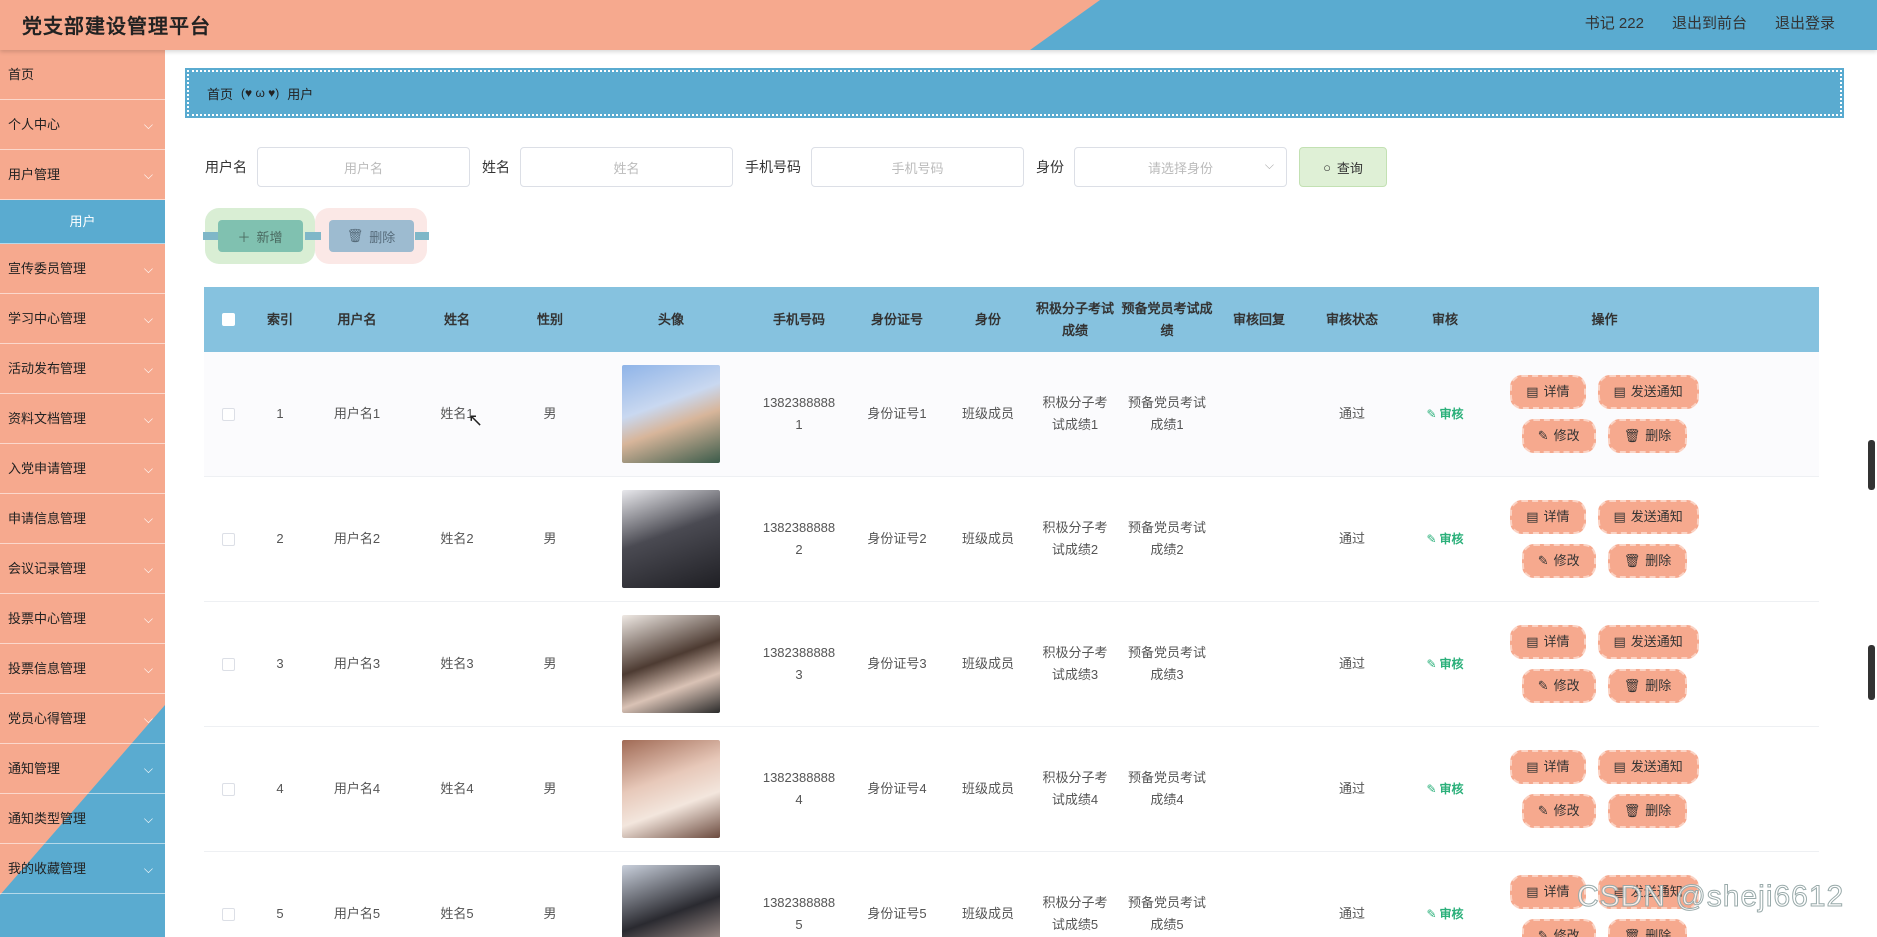 This screenshot has height=937, width=1877. Describe the element at coordinates (82, 719) in the screenshot. I see `sidebar-item-13: 党员心得管理 ⌵` at that location.